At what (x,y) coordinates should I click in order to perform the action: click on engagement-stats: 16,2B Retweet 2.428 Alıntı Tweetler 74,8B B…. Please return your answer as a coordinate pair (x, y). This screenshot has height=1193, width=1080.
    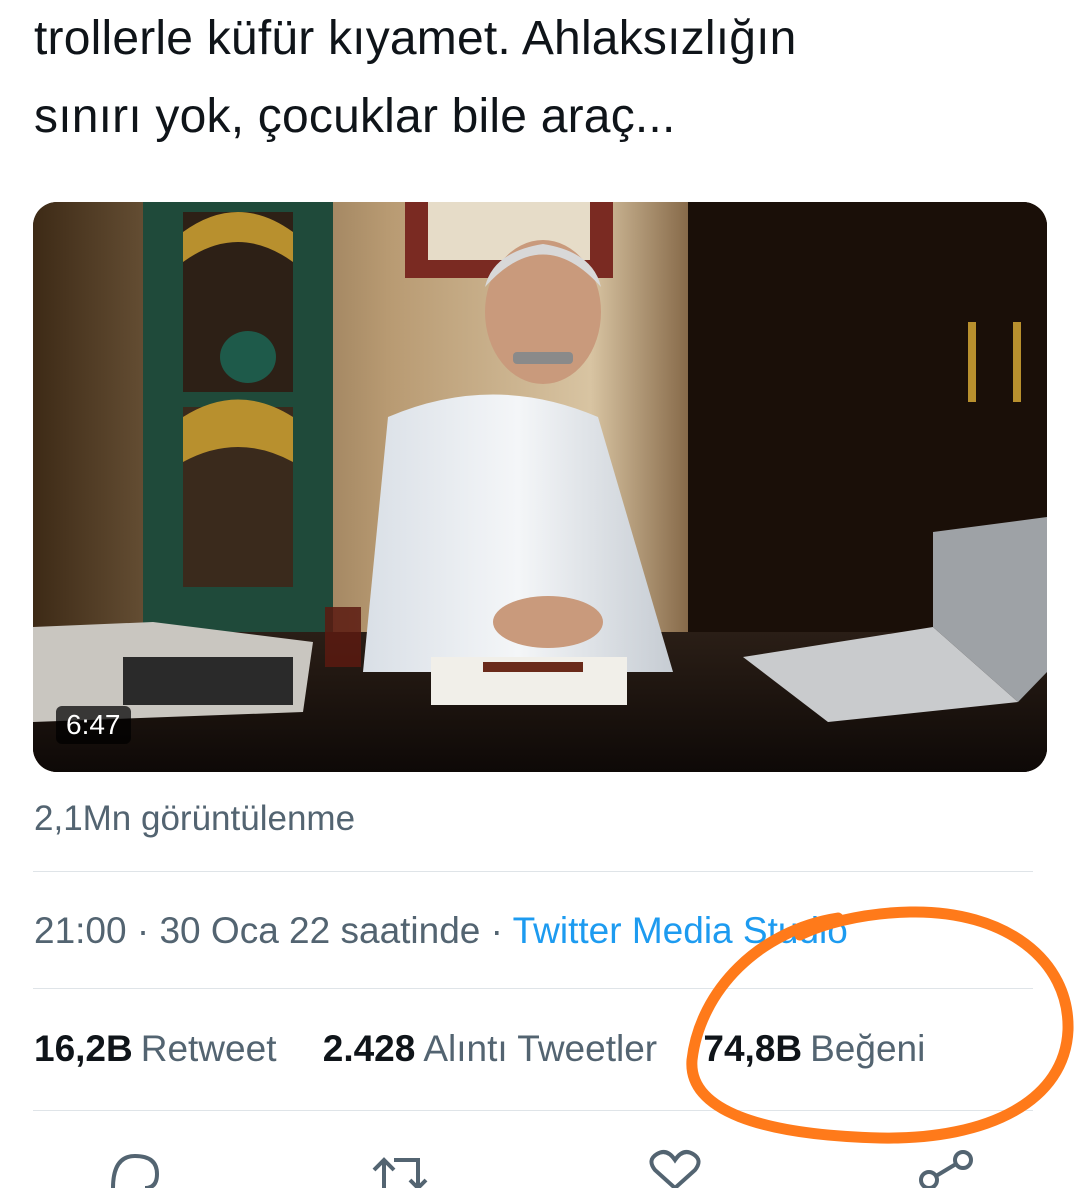
    Looking at the image, I should click on (497, 1049).